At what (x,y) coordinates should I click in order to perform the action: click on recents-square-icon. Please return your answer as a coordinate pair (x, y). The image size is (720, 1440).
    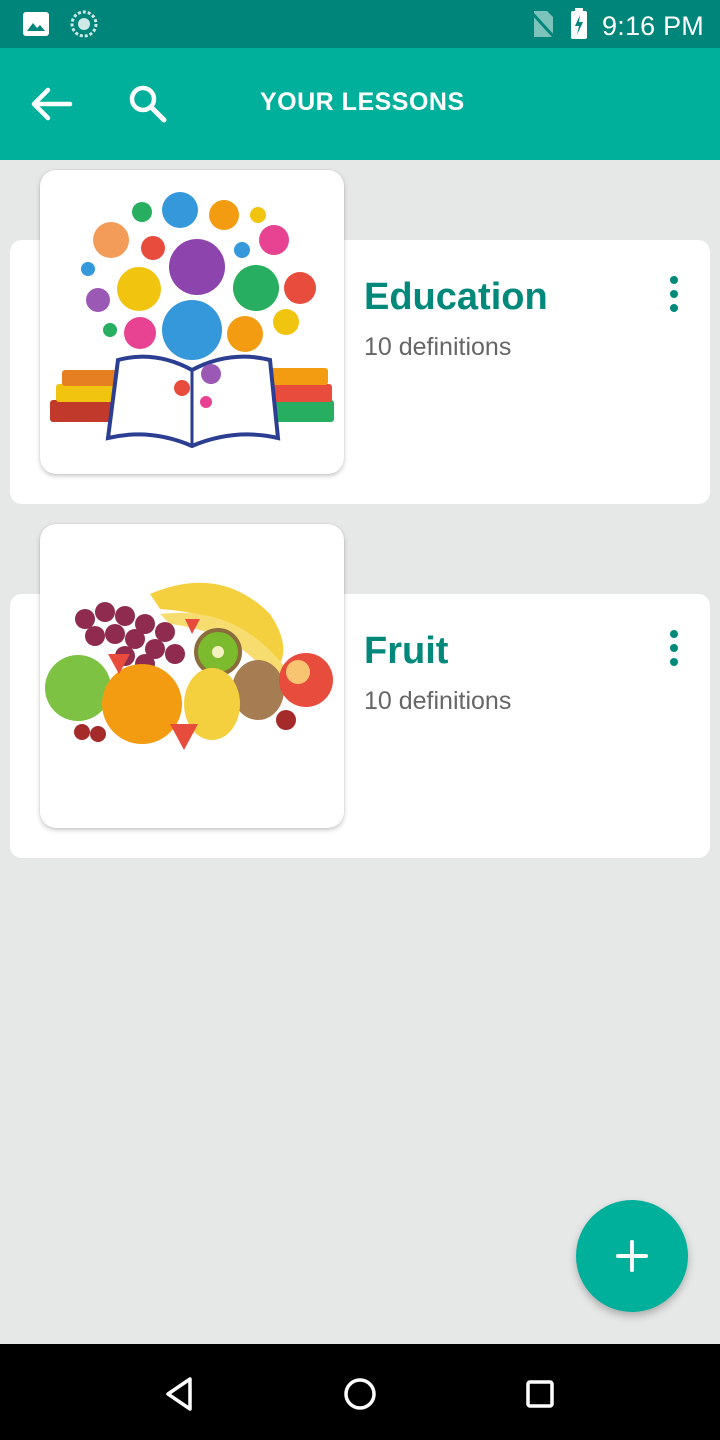
    Looking at the image, I should click on (540, 1394).